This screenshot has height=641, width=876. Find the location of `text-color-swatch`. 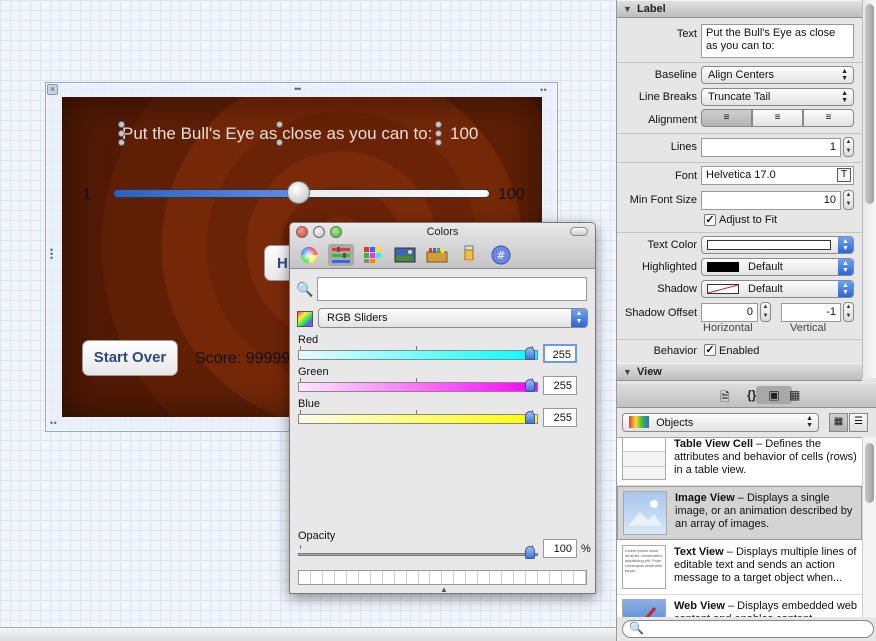

text-color-swatch is located at coordinates (769, 245).